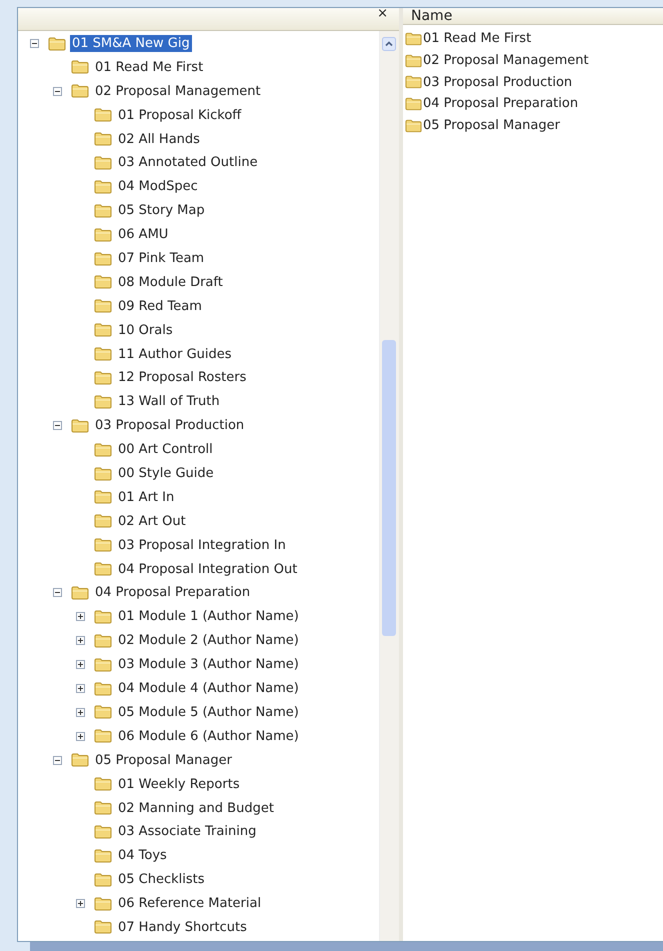  I want to click on tree-item: 01 Read Me First, so click(149, 67).